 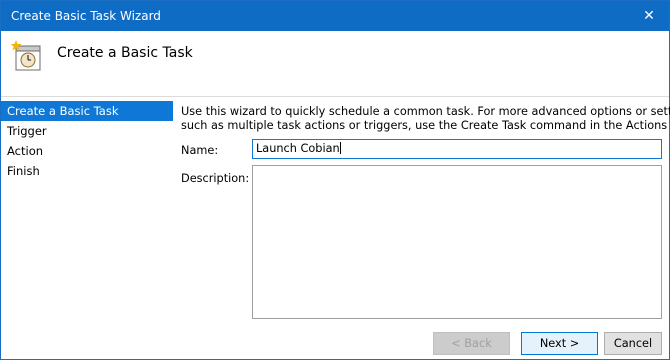 What do you see at coordinates (298, 148) in the screenshot?
I see `name-value: Launch Cobian` at bounding box center [298, 148].